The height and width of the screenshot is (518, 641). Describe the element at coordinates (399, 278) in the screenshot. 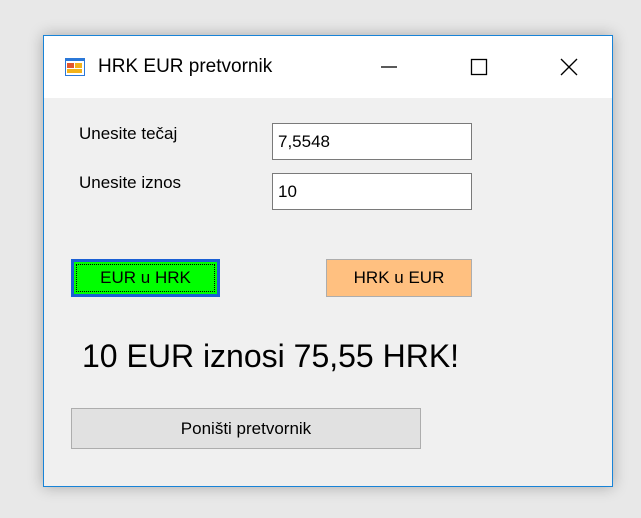

I see `hrk-to-eur-button: HRK u EUR` at that location.